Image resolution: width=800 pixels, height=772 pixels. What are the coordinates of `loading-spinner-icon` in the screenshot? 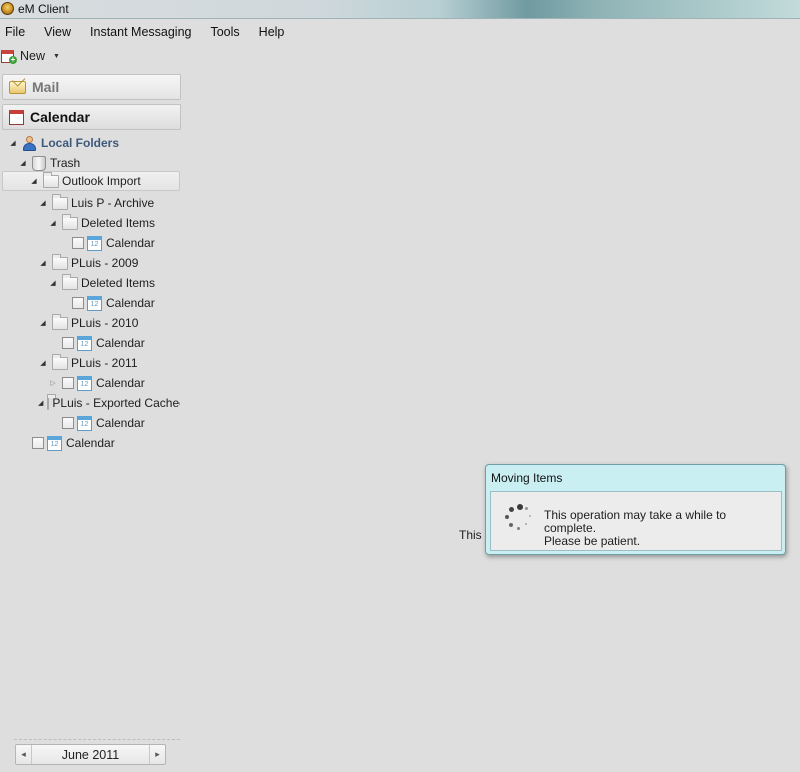 It's located at (520, 519).